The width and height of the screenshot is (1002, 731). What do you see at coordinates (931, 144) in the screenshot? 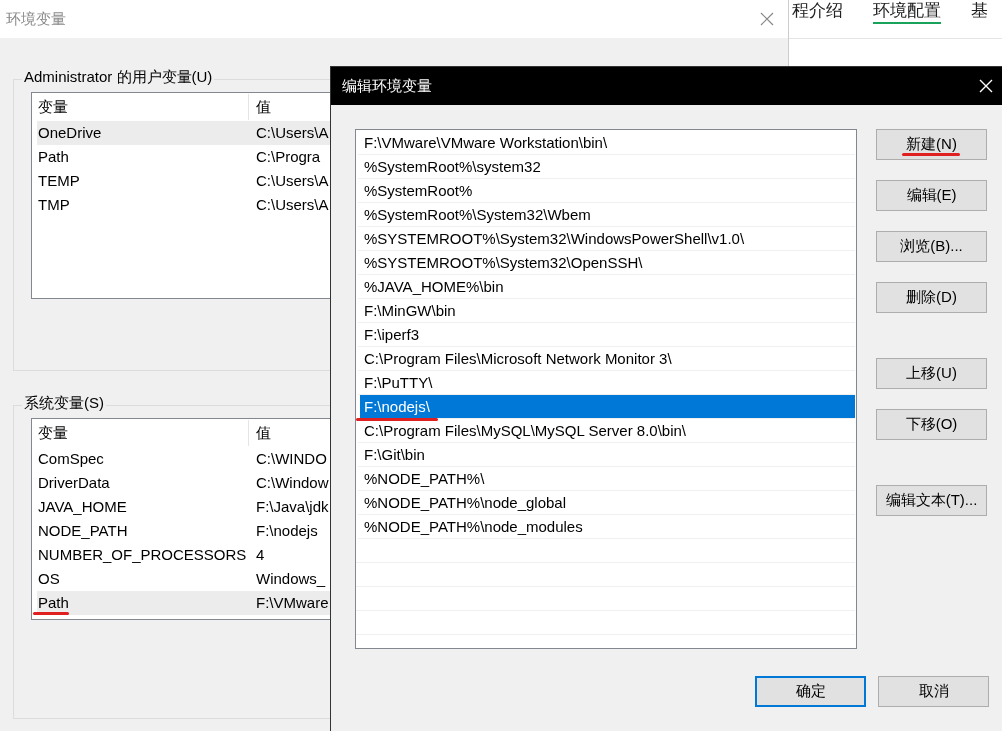
I see `side-button: 新建(N)` at bounding box center [931, 144].